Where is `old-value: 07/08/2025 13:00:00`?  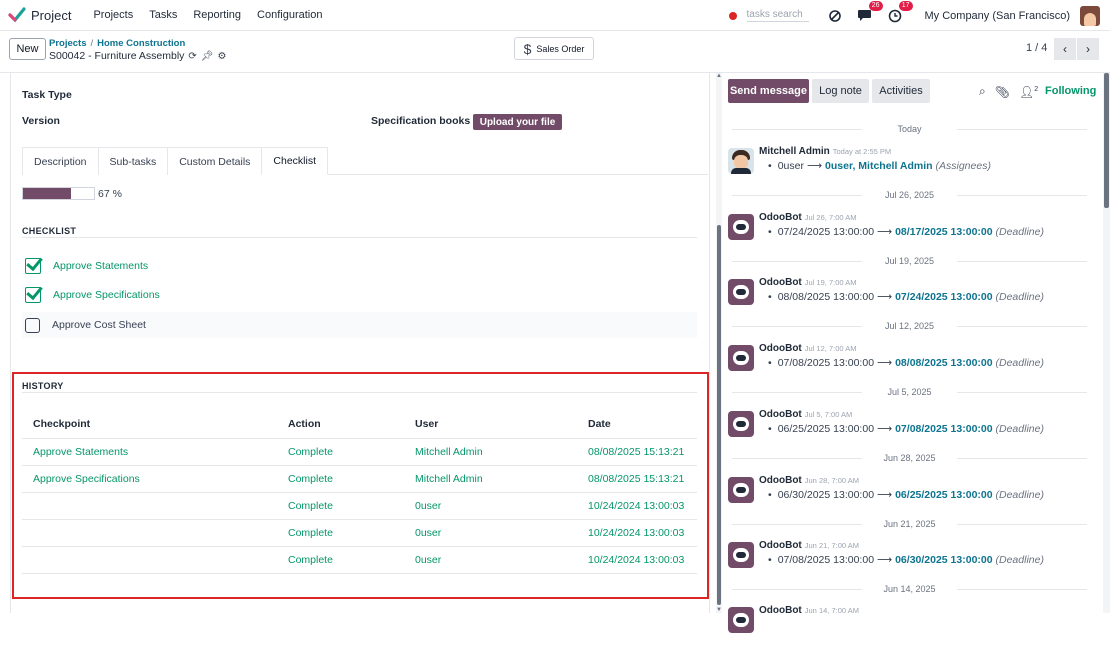 old-value: 07/08/2025 13:00:00 is located at coordinates (826, 363).